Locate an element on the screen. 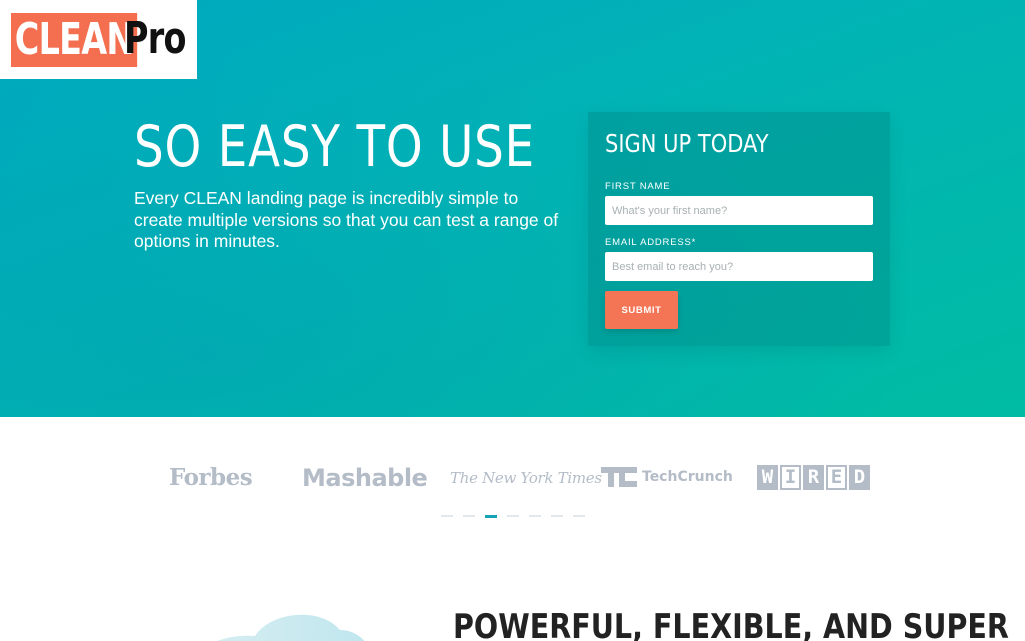 Image resolution: width=1025 pixels, height=641 pixels. nyt-logo: The New York Times is located at coordinates (526, 478).